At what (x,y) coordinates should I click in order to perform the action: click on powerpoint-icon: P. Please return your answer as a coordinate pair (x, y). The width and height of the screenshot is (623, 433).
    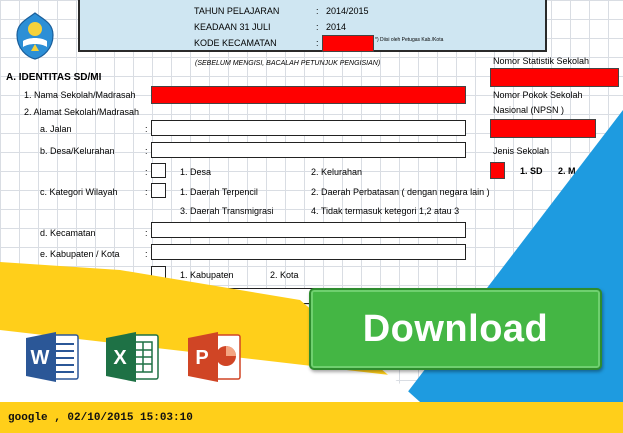
    Looking at the image, I should click on (215, 357).